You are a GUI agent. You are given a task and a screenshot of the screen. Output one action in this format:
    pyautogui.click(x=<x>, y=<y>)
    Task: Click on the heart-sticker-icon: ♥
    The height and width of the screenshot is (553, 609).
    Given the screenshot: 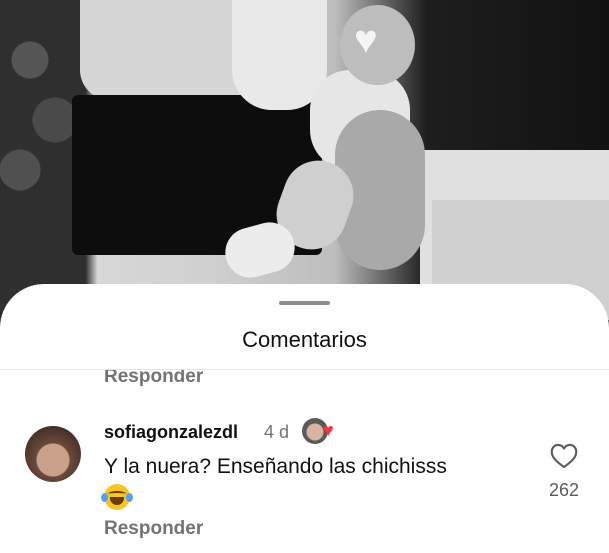 What is the action you would take?
    pyautogui.click(x=366, y=40)
    